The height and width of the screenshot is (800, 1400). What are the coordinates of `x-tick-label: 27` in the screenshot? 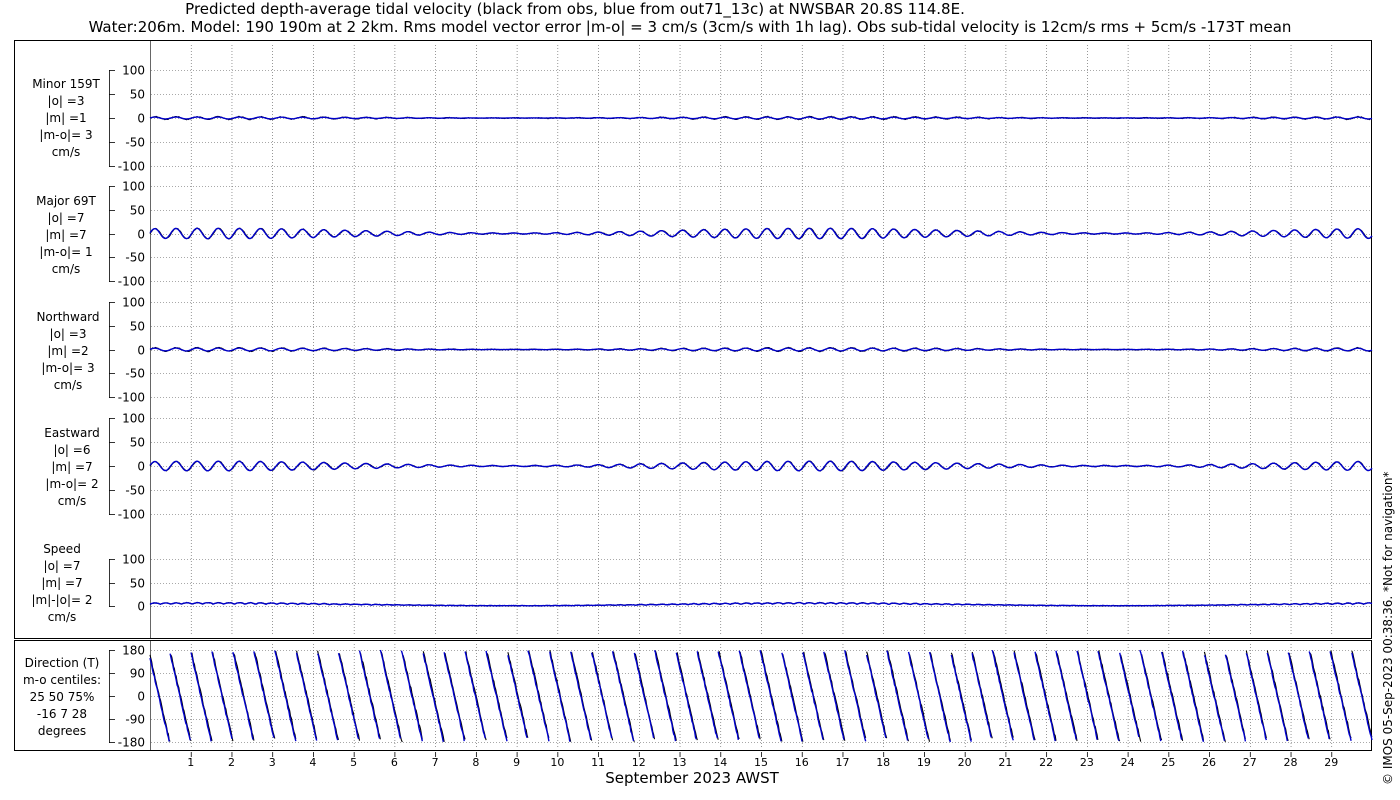 It's located at (1250, 762).